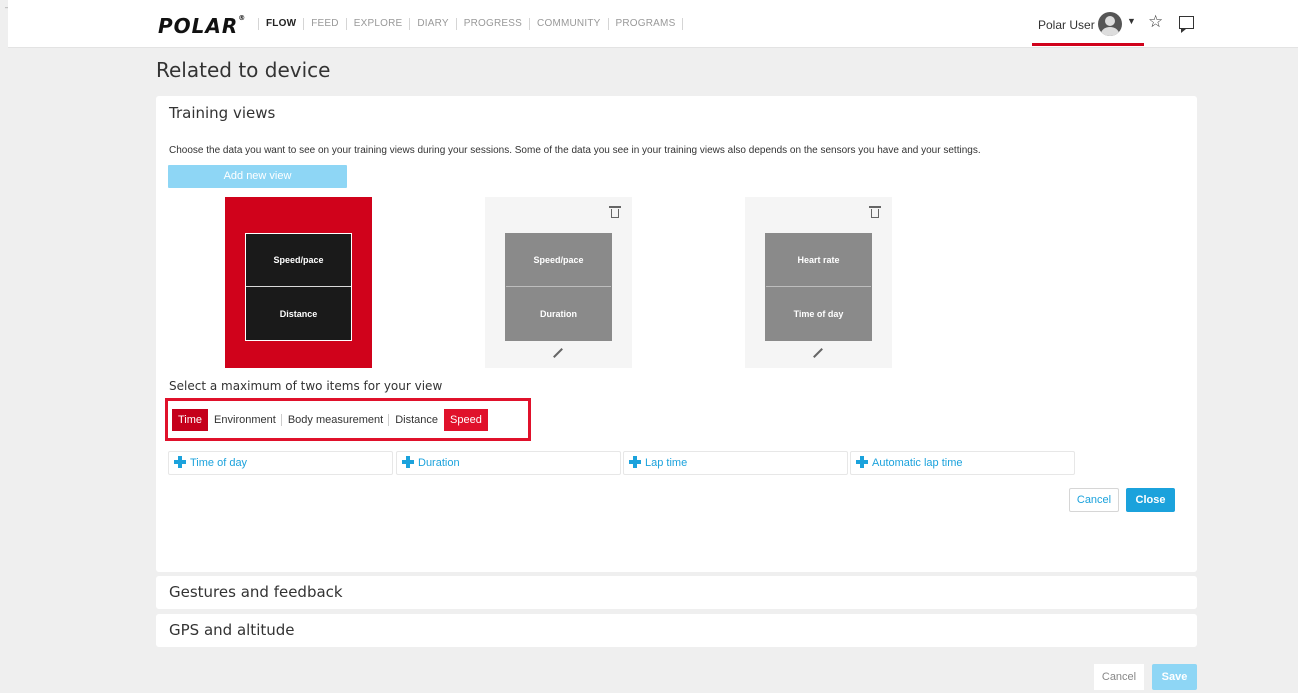 The image size is (1298, 693). Describe the element at coordinates (676, 630) in the screenshot. I see `section-gps-and-altitude: GPS and altitude` at that location.